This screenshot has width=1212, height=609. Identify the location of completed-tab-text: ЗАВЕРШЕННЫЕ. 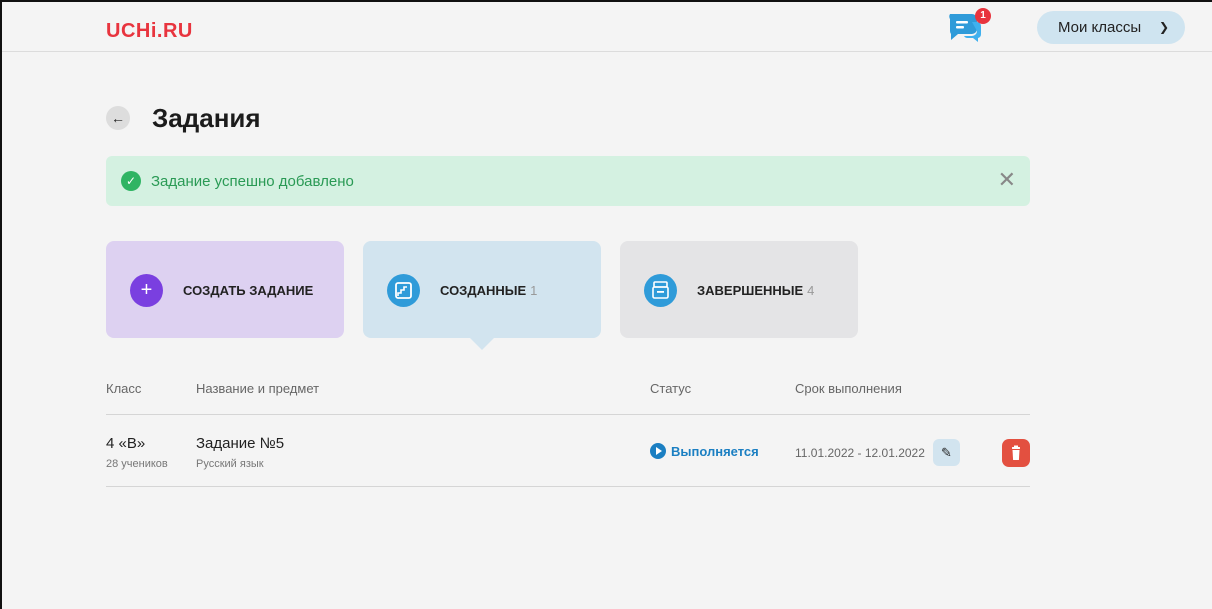
(750, 290).